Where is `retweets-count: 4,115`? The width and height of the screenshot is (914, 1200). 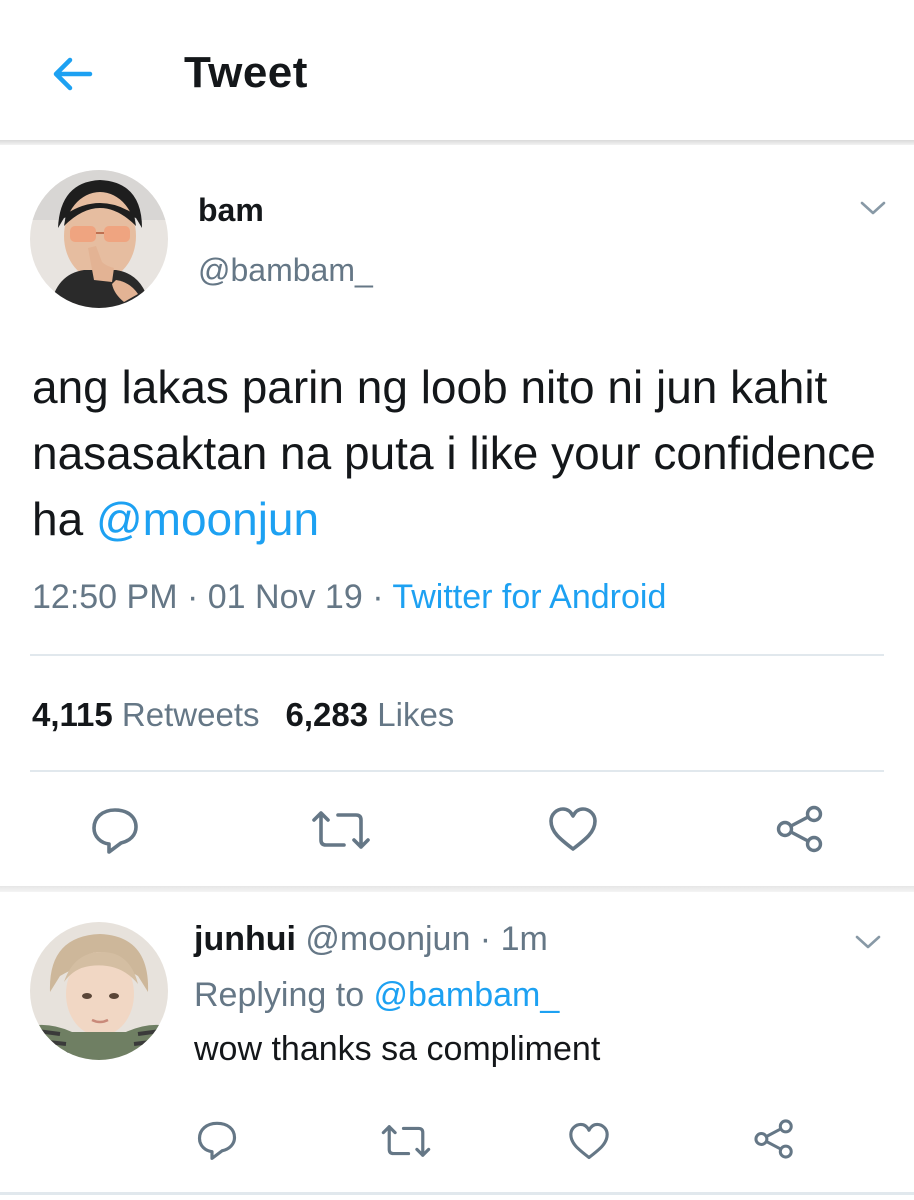
retweets-count: 4,115 is located at coordinates (72, 714).